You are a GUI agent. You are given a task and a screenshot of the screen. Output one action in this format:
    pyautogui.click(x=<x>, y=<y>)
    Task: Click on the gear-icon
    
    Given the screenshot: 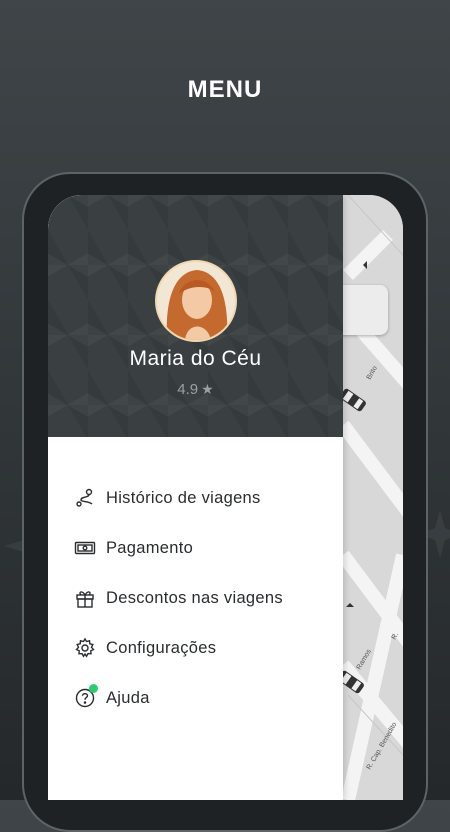 What is the action you would take?
    pyautogui.click(x=85, y=648)
    